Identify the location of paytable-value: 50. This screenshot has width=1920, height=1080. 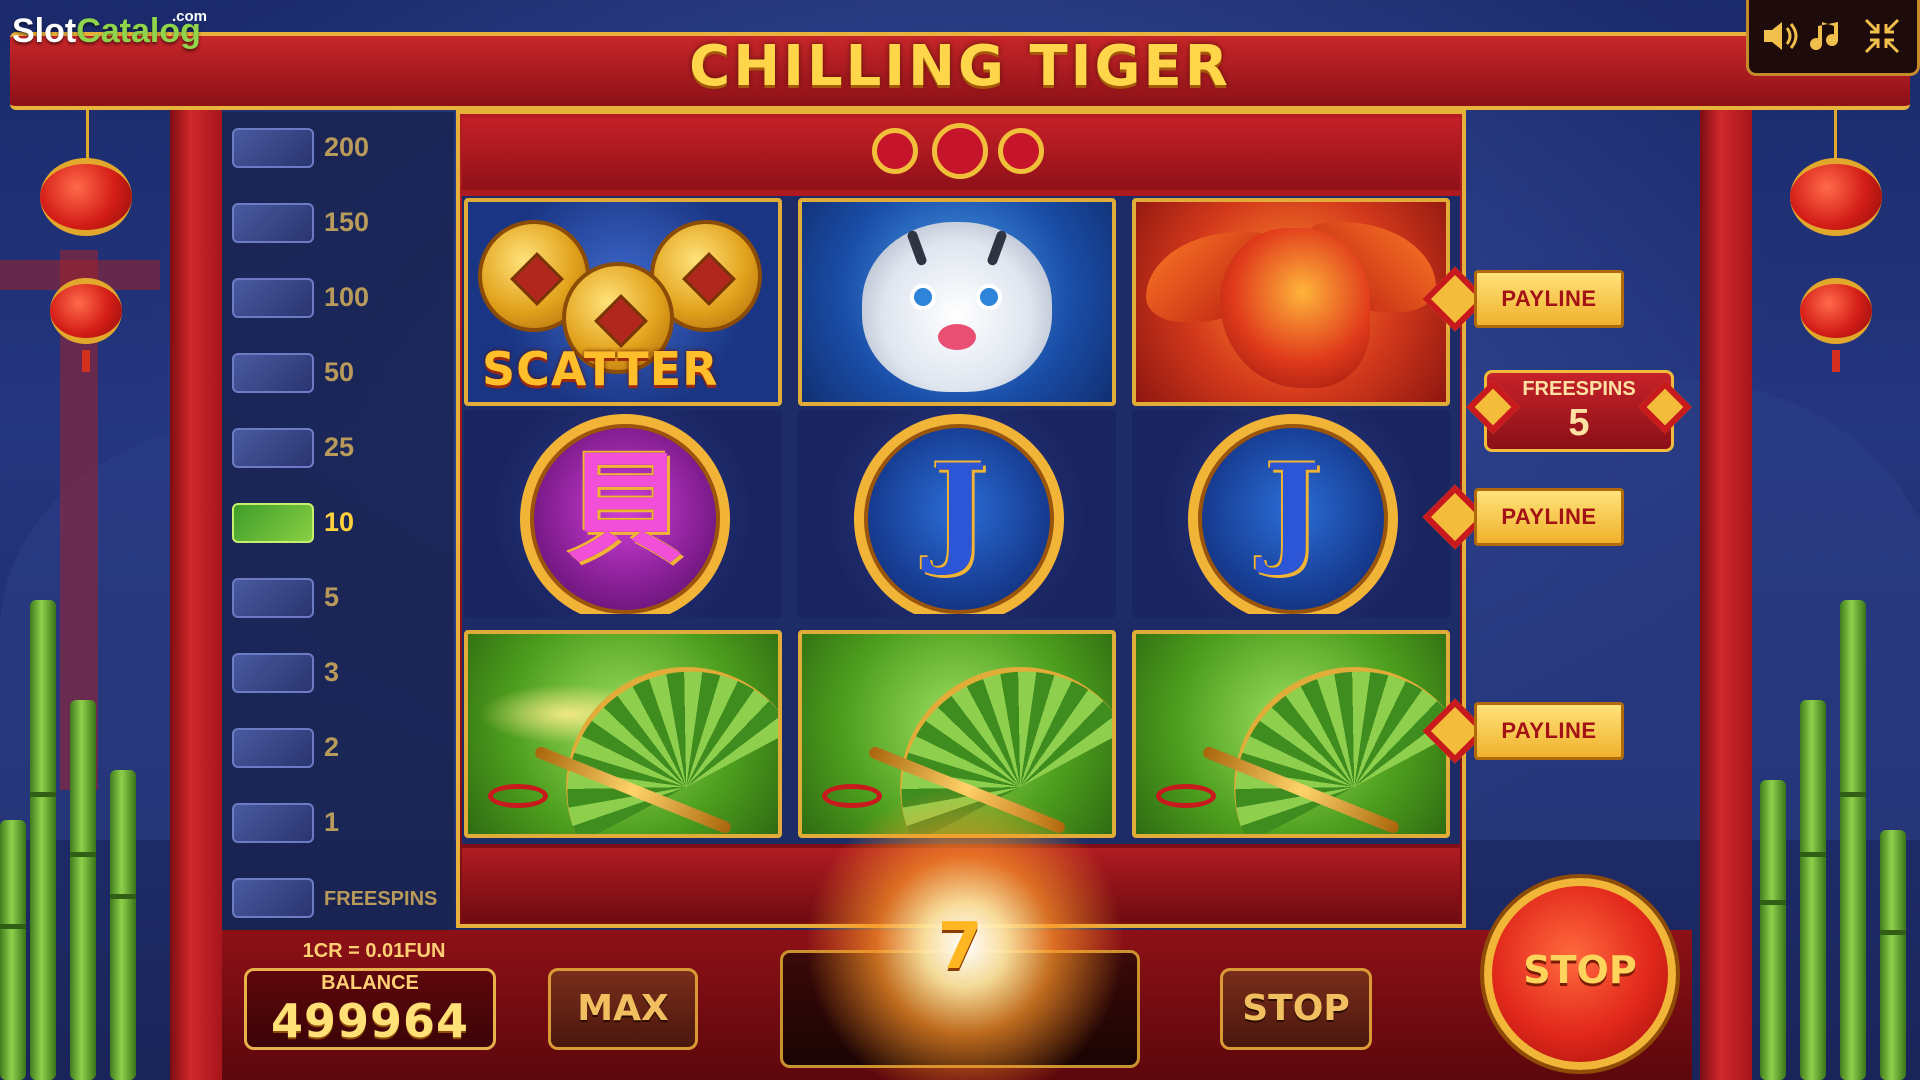
(339, 372).